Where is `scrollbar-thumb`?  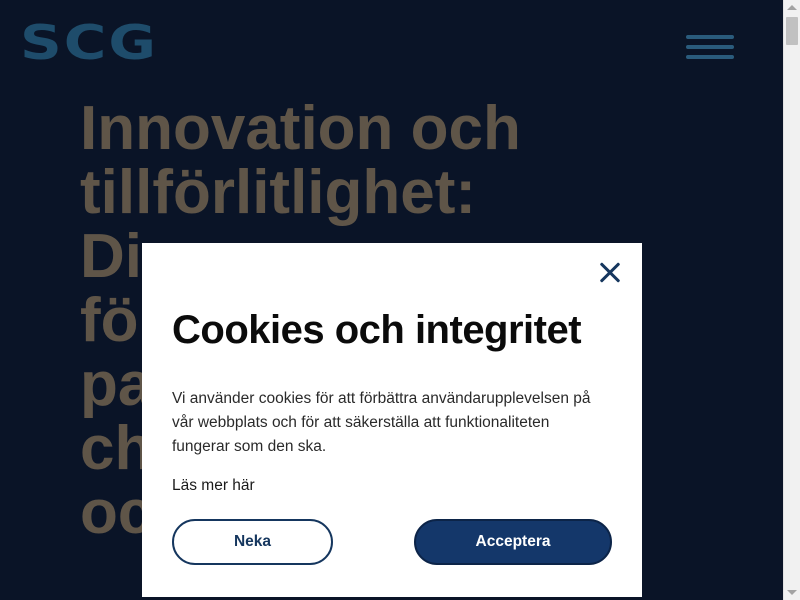 scrollbar-thumb is located at coordinates (792, 31).